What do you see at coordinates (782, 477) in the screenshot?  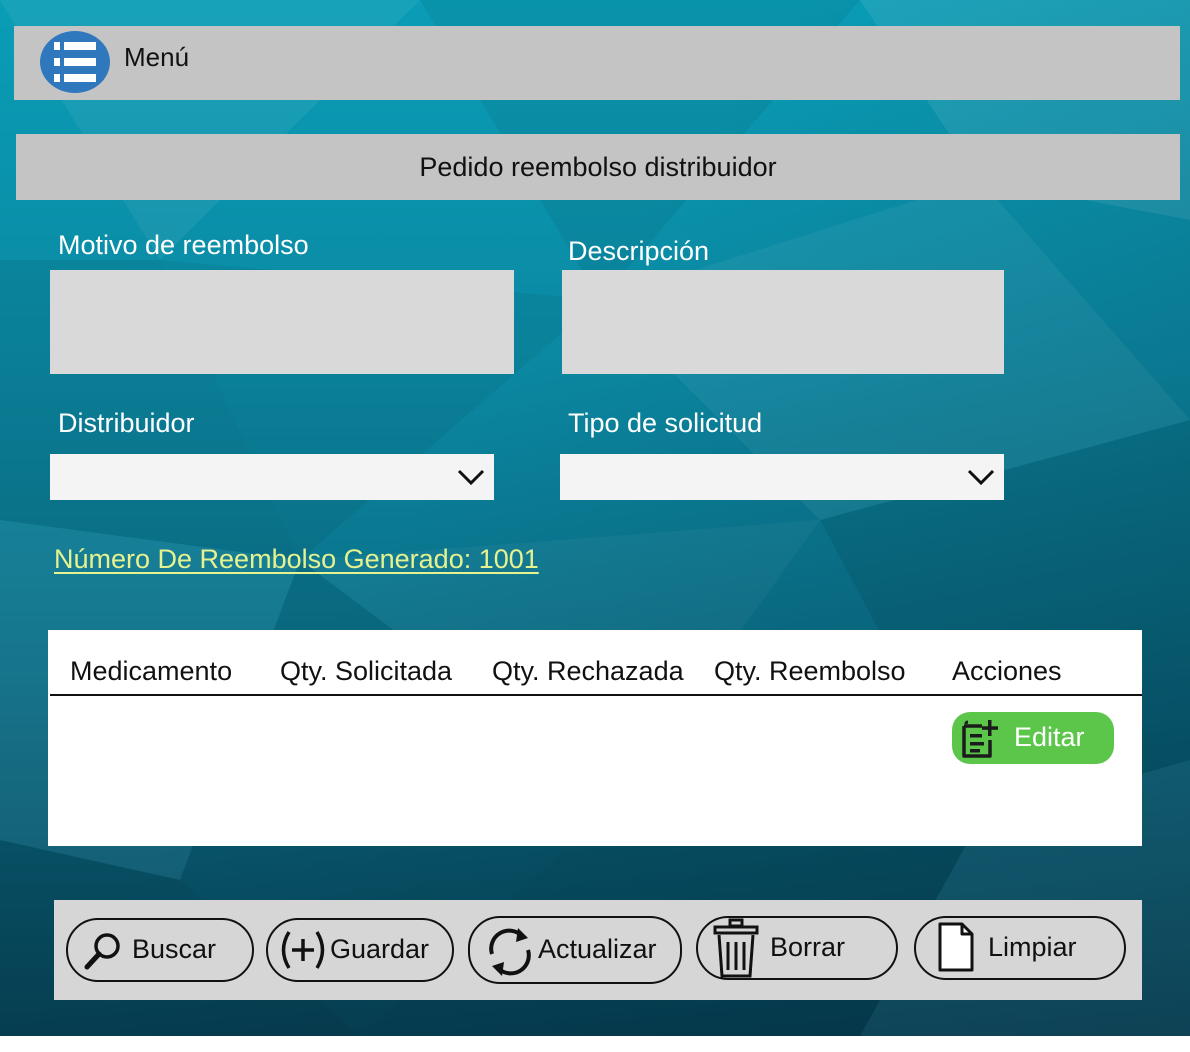 I see `request-type-select` at bounding box center [782, 477].